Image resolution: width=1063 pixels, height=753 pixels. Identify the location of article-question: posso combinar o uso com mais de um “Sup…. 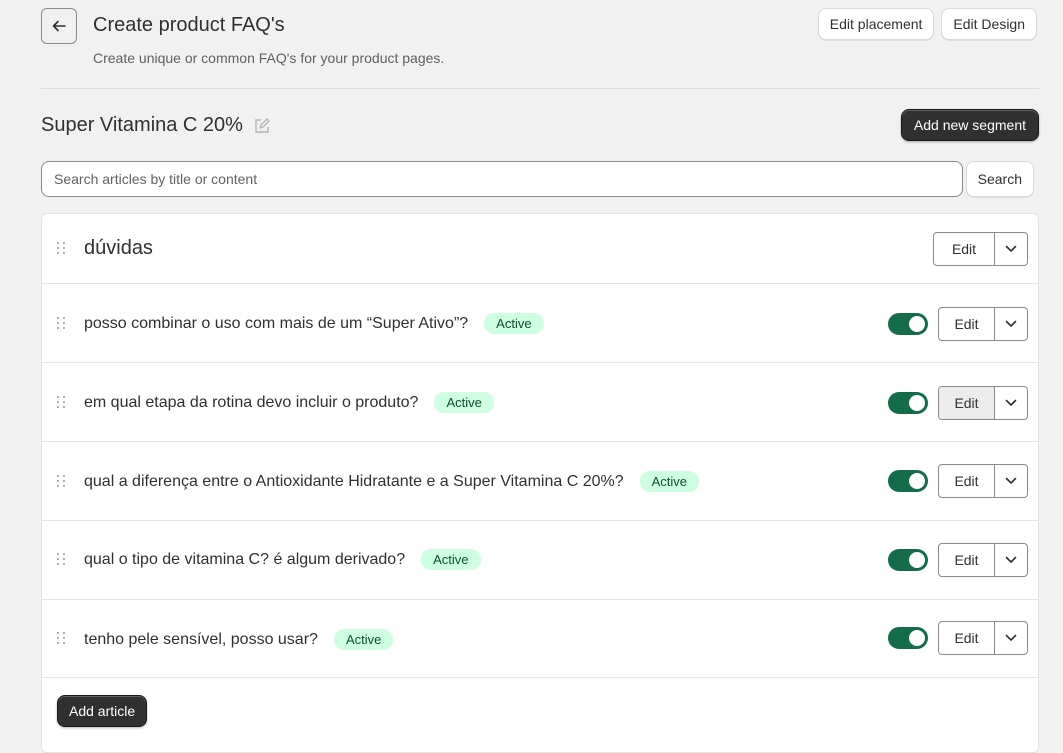
(276, 323).